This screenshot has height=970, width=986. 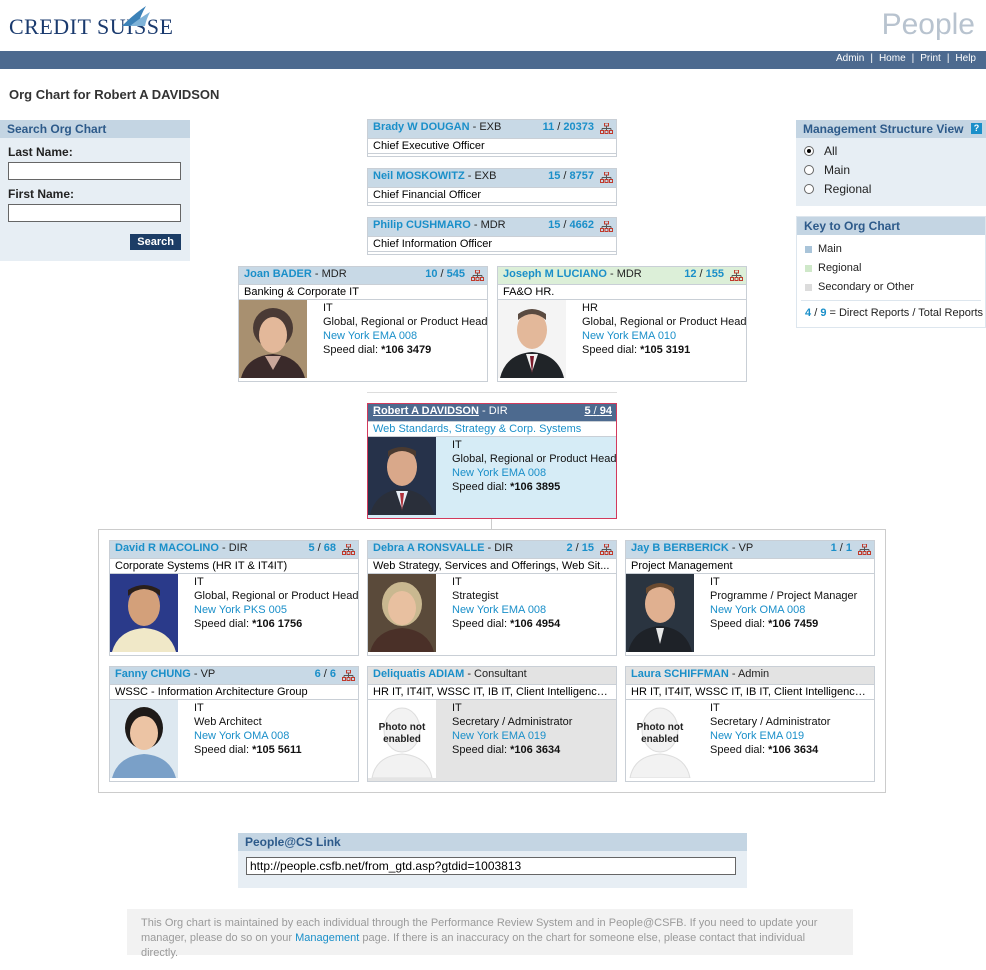 I want to click on management-link: Management, so click(x=327, y=938).